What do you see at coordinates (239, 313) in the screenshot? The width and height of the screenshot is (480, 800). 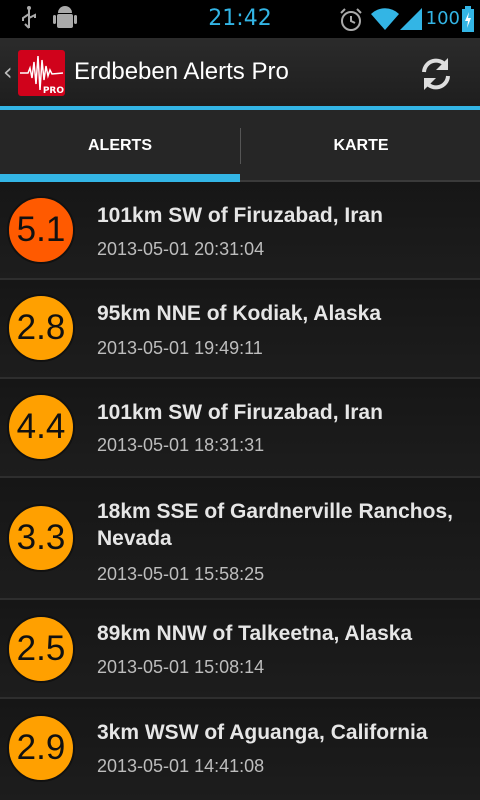 I see `alert-location: 95km NNE of Kodiak, Alaska` at bounding box center [239, 313].